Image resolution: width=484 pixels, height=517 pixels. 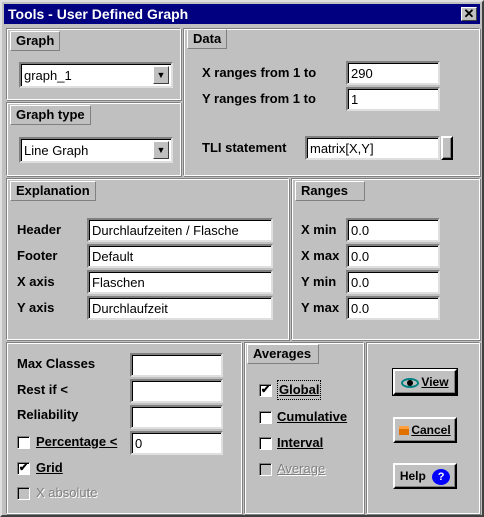 I want to click on average-checkbox, so click(x=265, y=469).